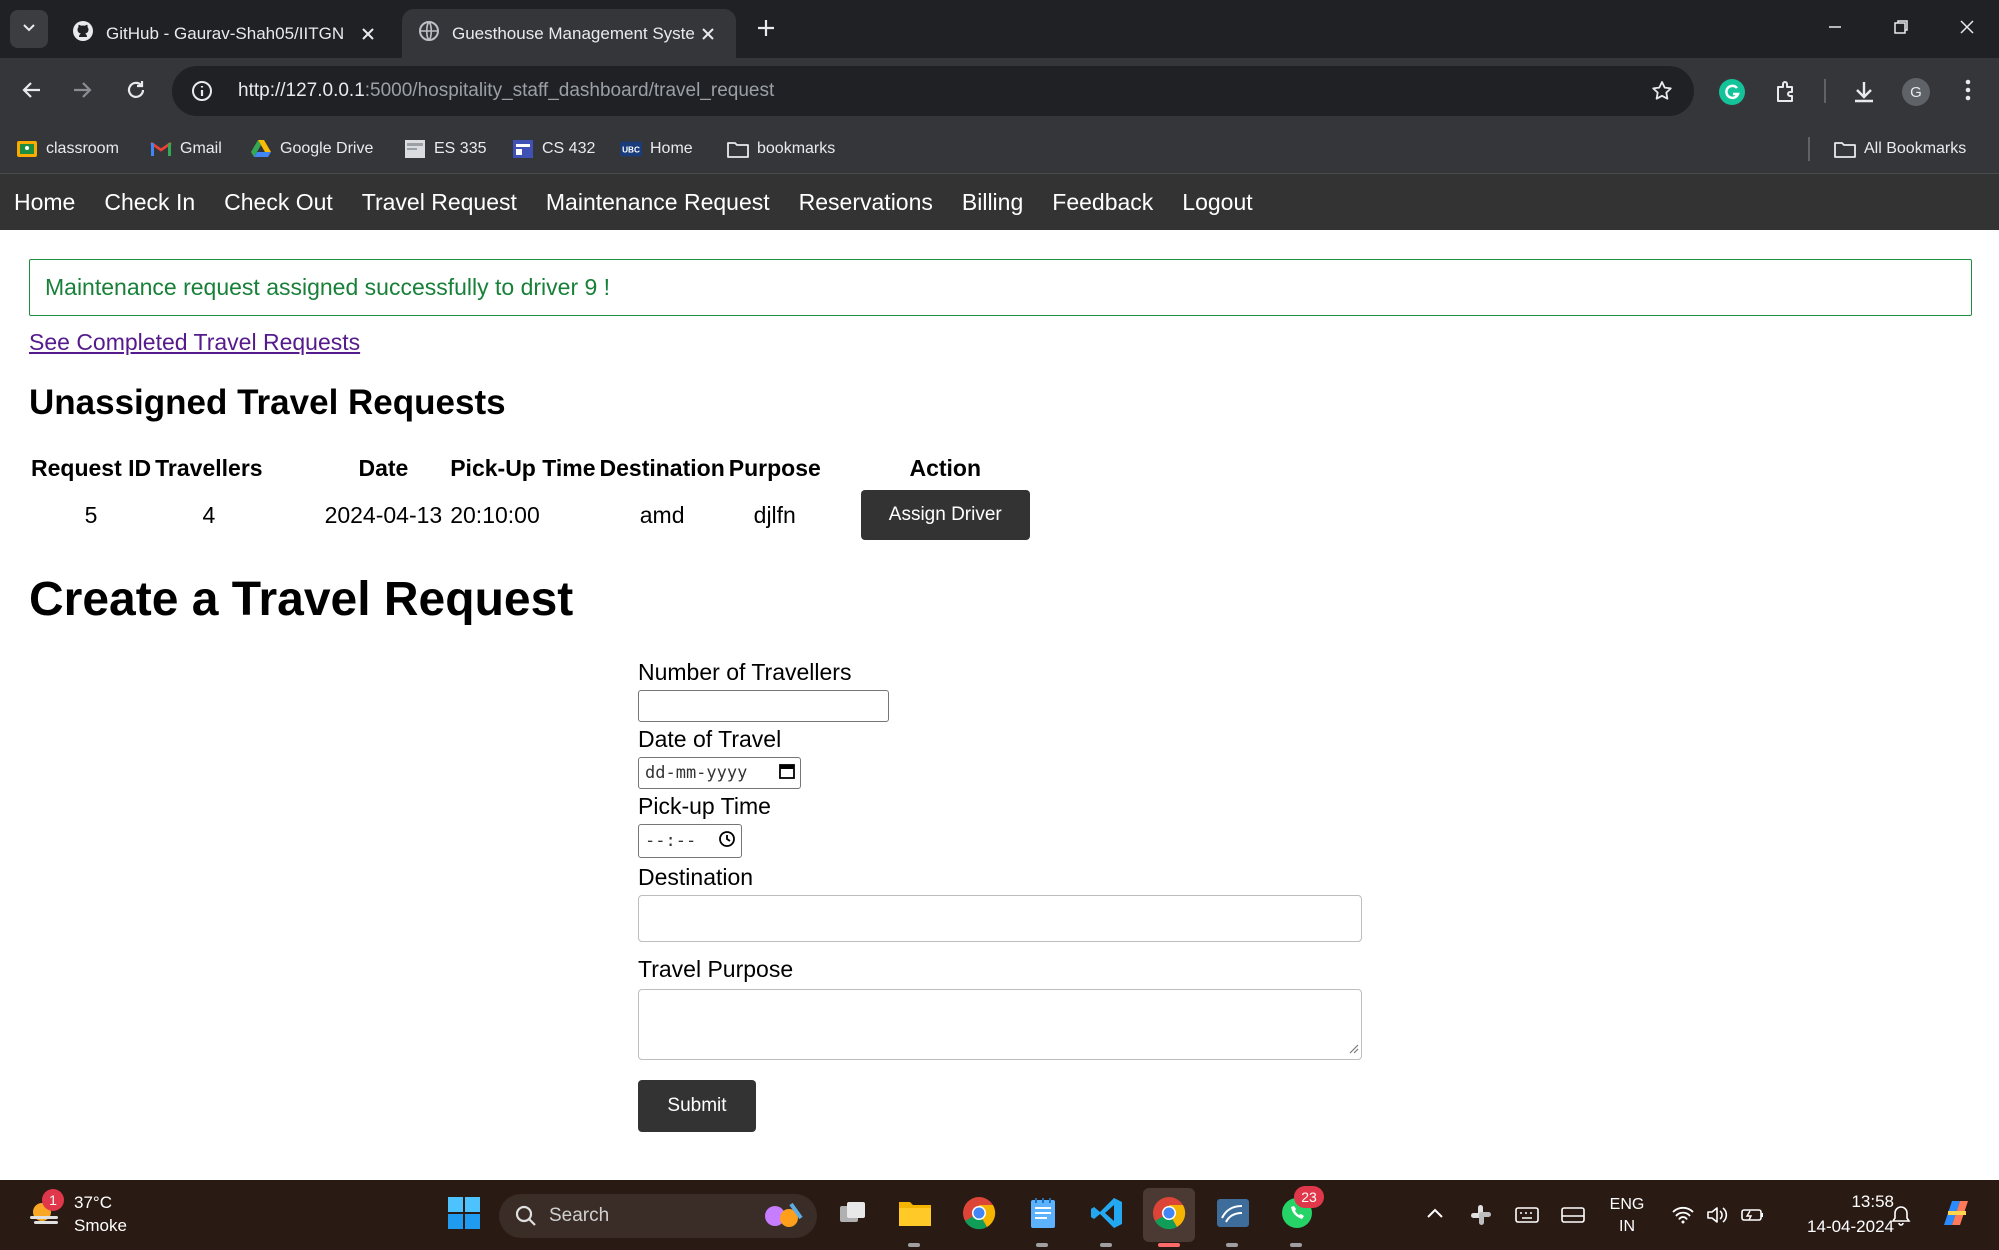  Describe the element at coordinates (1627, 1216) in the screenshot. I see `input-language-button: ENG IN` at that location.